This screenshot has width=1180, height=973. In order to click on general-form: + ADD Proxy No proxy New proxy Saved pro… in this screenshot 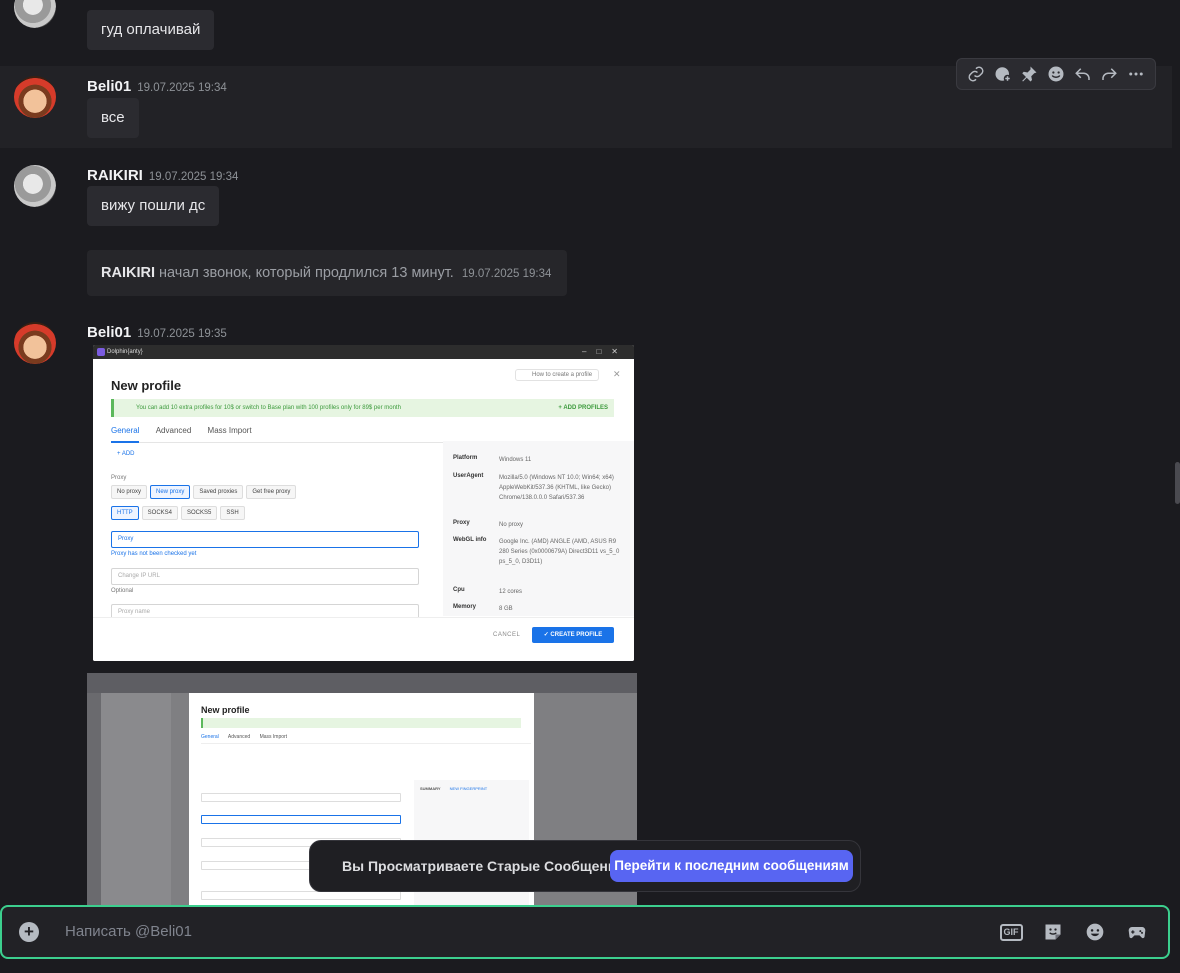, I will do `click(267, 533)`.